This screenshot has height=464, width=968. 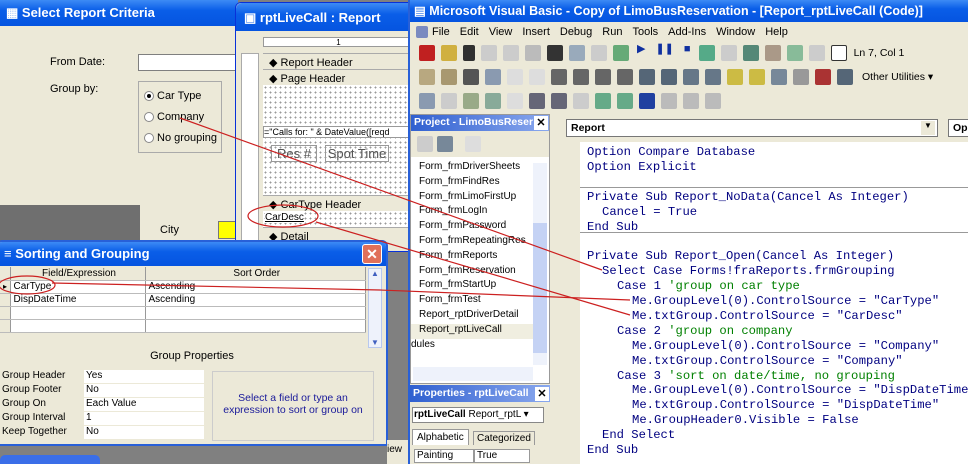 I want to click on annotation-circle-cardesc, so click(x=283, y=216).